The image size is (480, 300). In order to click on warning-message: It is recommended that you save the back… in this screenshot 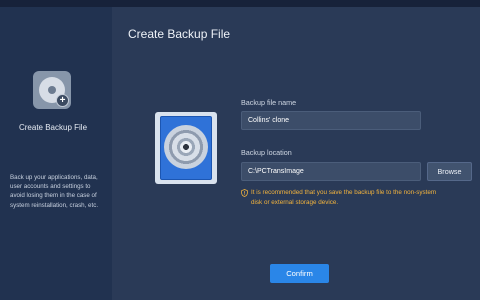, I will do `click(341, 198)`.